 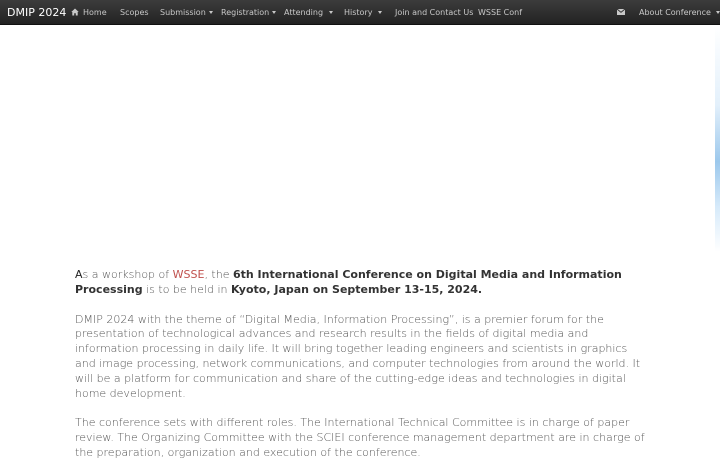 I want to click on nav-home: Home, so click(x=89, y=12).